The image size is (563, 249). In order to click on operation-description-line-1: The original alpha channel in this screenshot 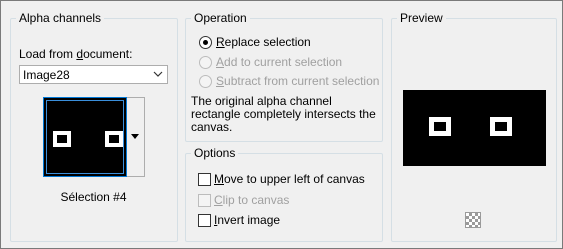, I will do `click(261, 101)`.